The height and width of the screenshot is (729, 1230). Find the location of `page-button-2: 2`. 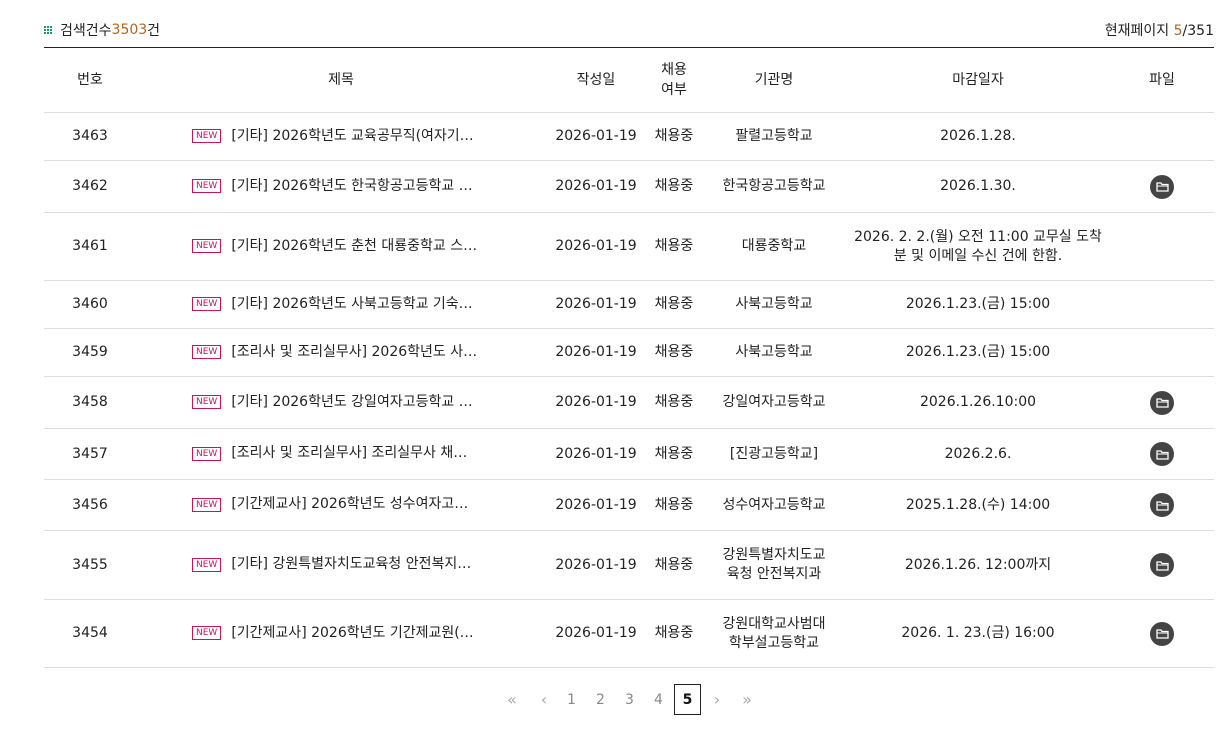

page-button-2: 2 is located at coordinates (600, 700).